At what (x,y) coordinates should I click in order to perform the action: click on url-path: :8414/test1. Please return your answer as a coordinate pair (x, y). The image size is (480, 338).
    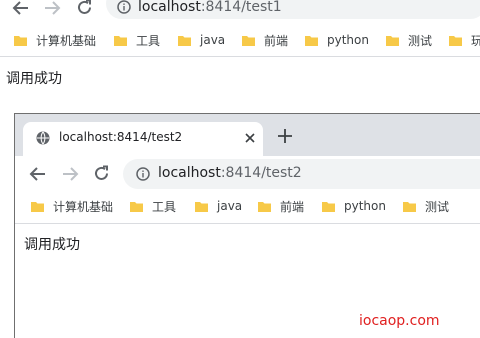
    Looking at the image, I should click on (241, 7).